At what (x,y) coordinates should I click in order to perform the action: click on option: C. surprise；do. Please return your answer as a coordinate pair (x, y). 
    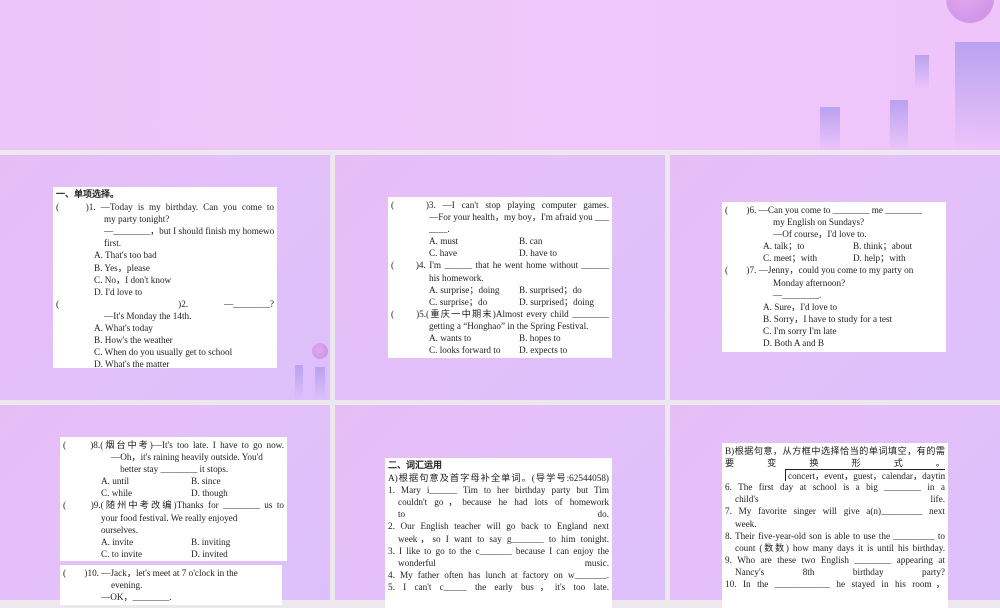
    Looking at the image, I should click on (458, 301).